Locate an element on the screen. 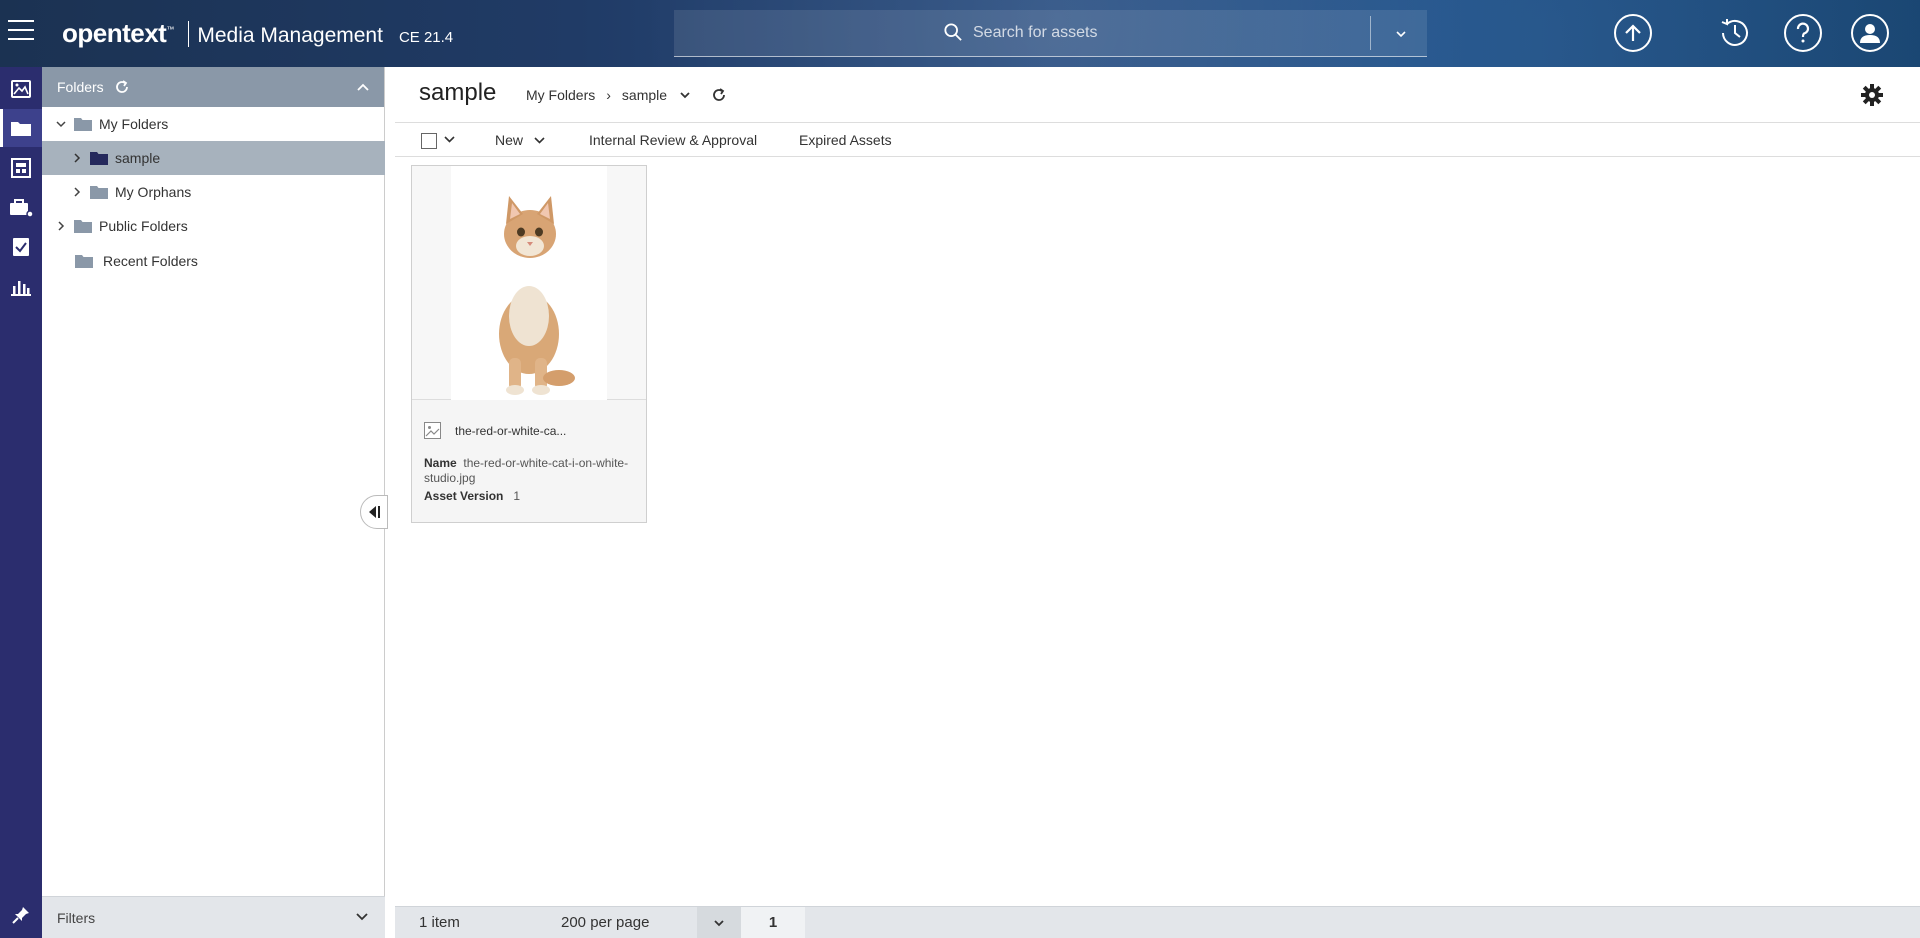 The image size is (1920, 938). search-divider is located at coordinates (1370, 33).